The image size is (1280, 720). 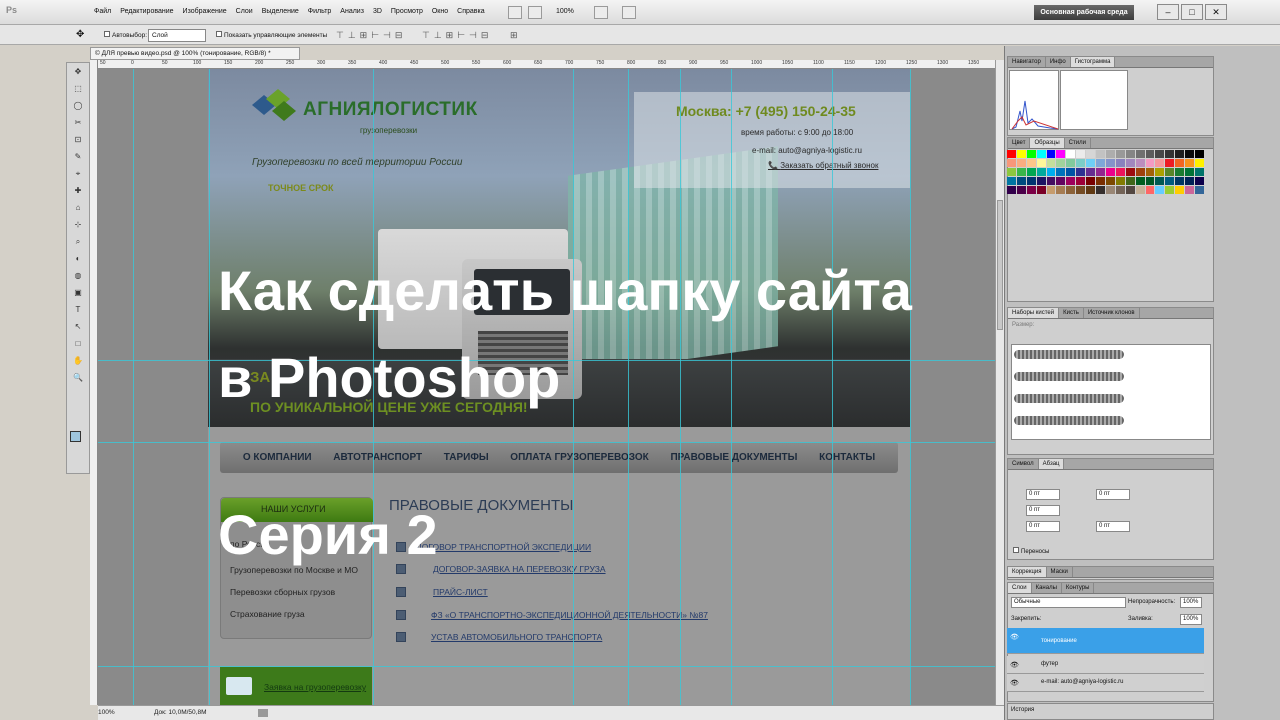 What do you see at coordinates (263, 713) in the screenshot?
I see `status-arrow-icon` at bounding box center [263, 713].